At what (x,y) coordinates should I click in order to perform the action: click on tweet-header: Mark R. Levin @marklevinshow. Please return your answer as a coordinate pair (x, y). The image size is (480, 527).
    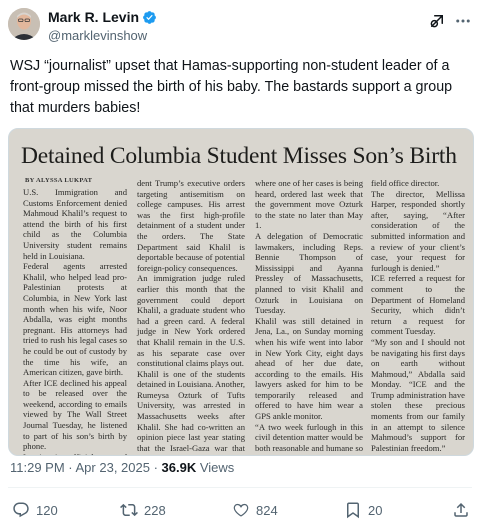
    Looking at the image, I should click on (240, 26).